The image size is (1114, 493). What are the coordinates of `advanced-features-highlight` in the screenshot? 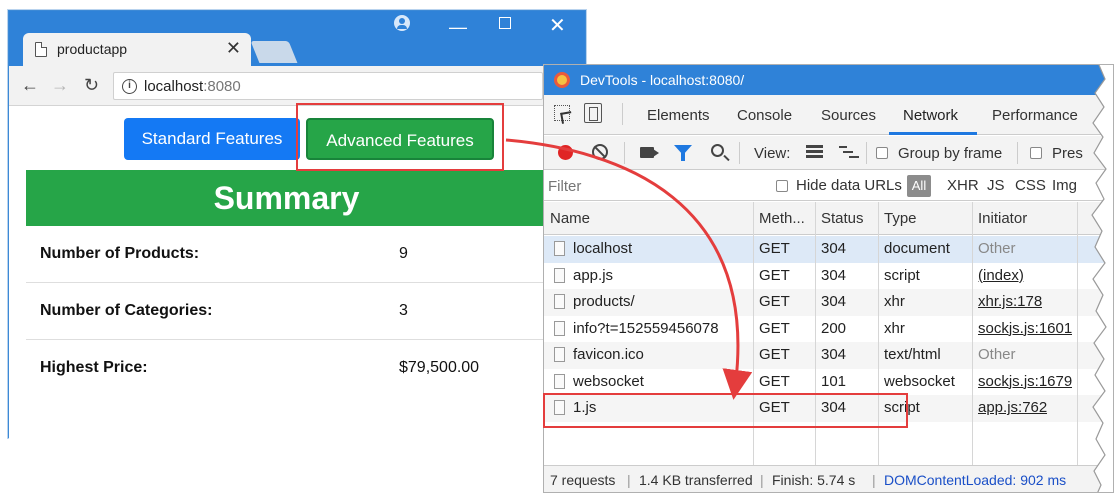 It's located at (400, 137).